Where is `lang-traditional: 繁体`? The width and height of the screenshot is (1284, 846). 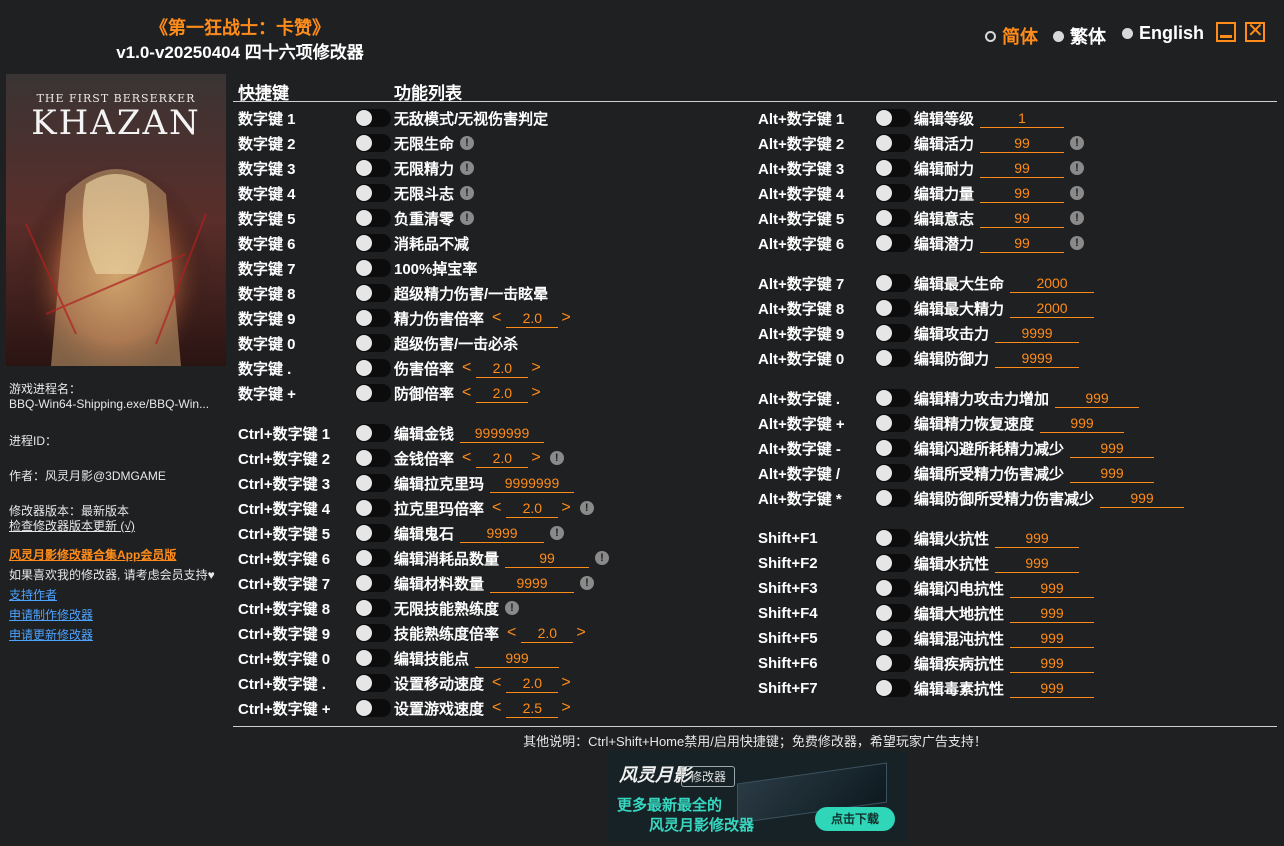 lang-traditional: 繁体 is located at coordinates (1079, 36).